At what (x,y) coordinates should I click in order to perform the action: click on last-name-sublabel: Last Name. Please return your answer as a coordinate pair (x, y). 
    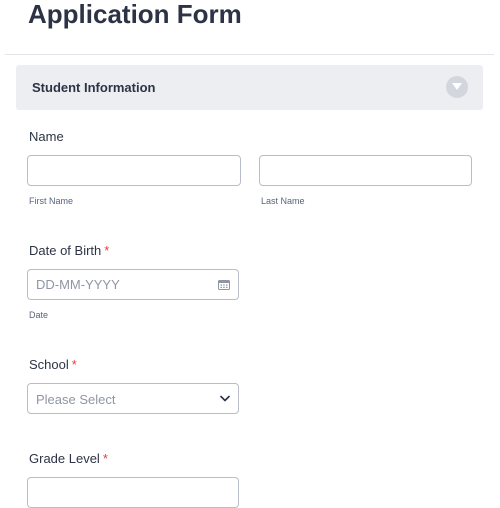
    Looking at the image, I should click on (283, 201).